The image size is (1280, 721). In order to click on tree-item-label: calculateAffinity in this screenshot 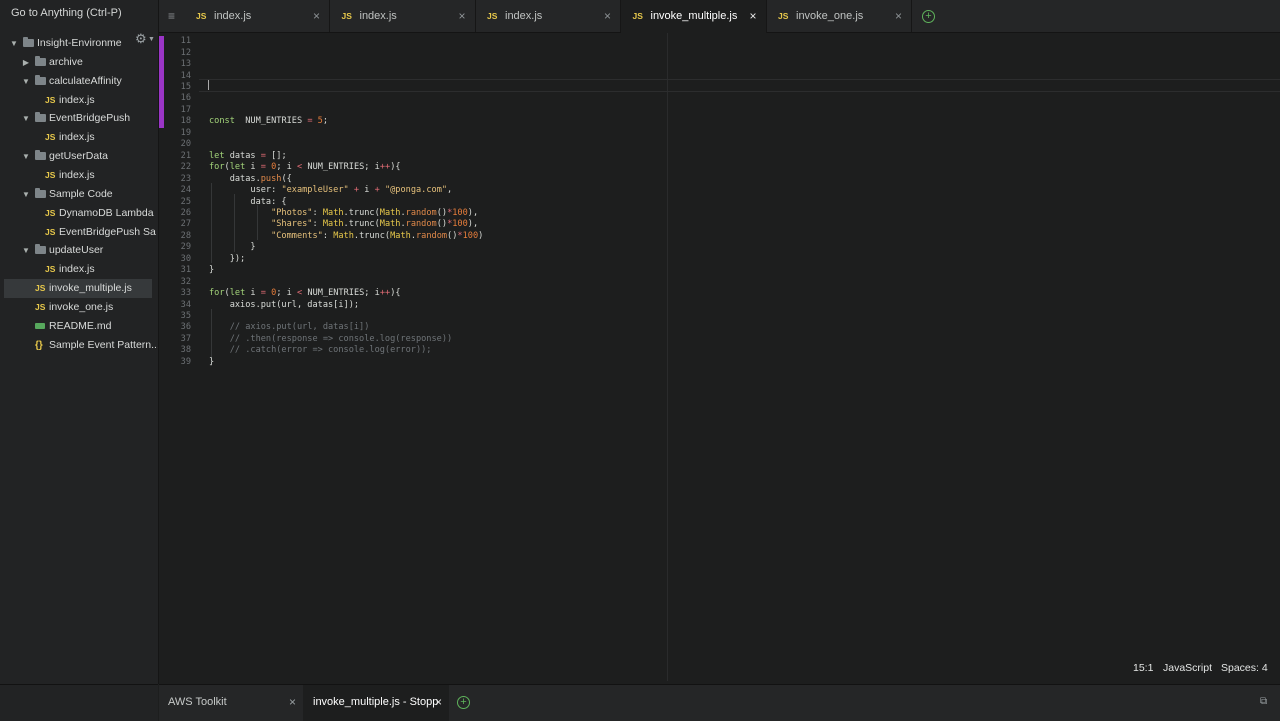, I will do `click(85, 80)`.